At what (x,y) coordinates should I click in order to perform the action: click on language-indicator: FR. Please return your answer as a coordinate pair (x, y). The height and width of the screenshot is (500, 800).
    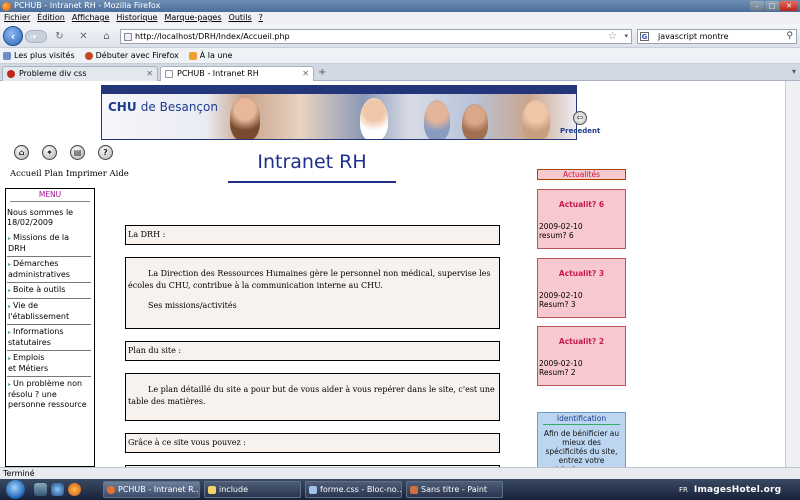
    Looking at the image, I should click on (683, 490).